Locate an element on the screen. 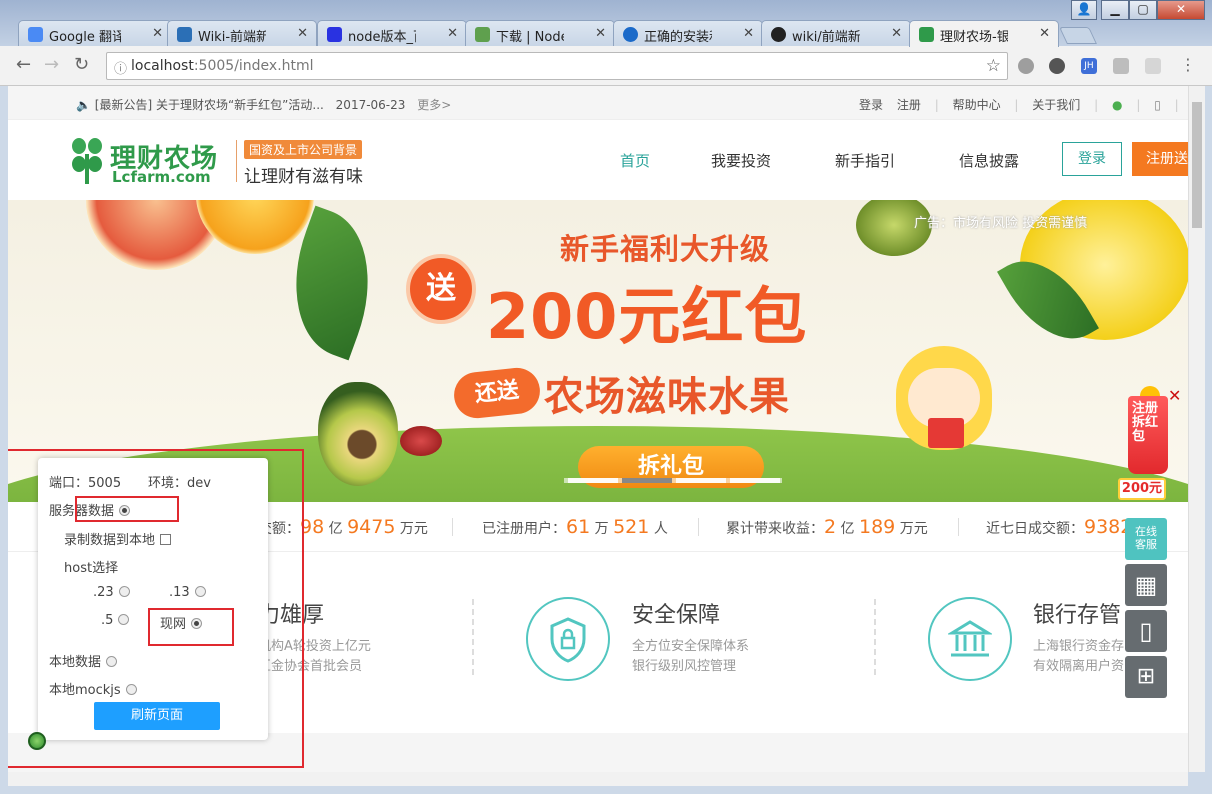 The image size is (1212, 794). new-tab-button is located at coordinates (1078, 35).